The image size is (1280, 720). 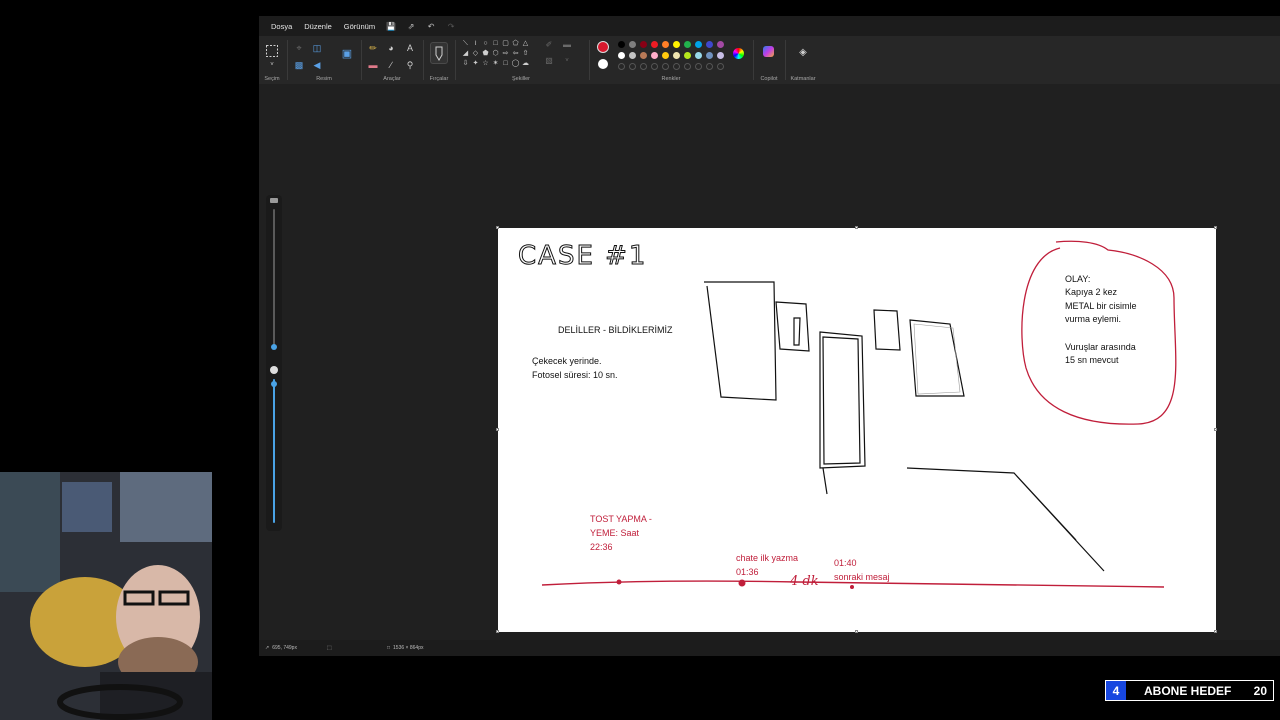 What do you see at coordinates (567, 61) in the screenshot?
I see `fill-dropdown-icon: ˅` at bounding box center [567, 61].